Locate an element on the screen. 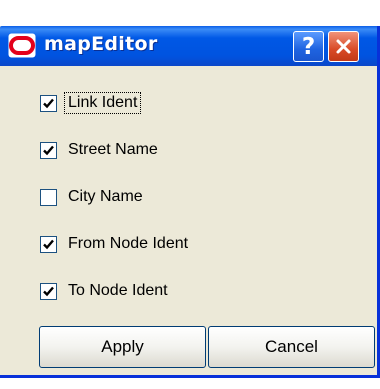  help-button: ? is located at coordinates (308, 46).